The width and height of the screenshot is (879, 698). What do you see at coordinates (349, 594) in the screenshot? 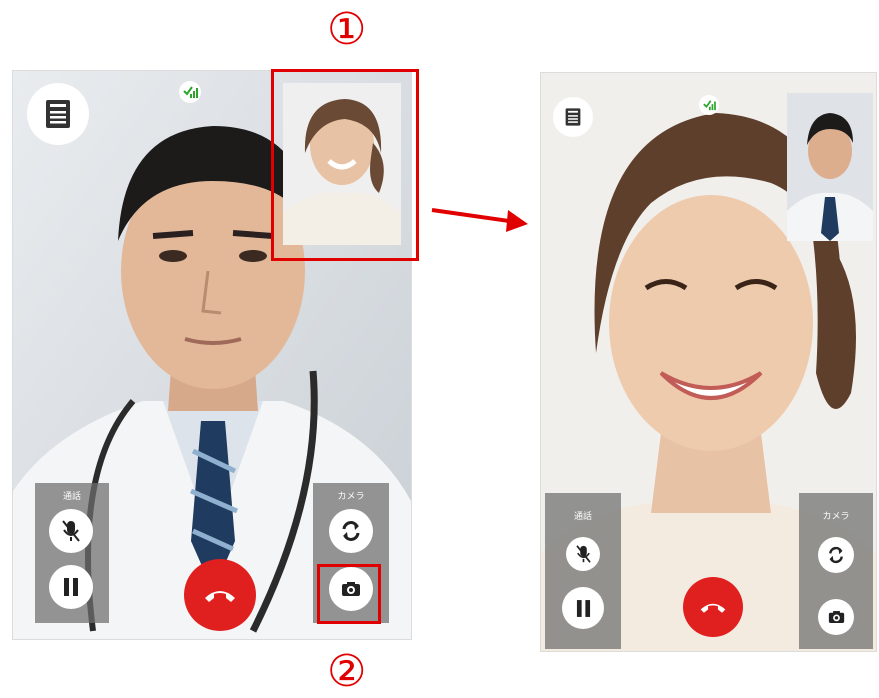
I see `highlight-camera-button` at bounding box center [349, 594].